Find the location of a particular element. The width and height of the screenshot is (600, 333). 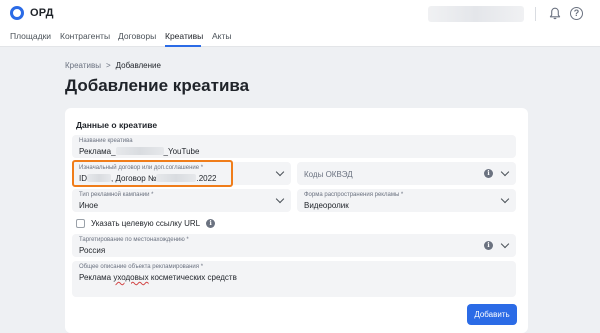

section-title: Данные о креативе is located at coordinates (117, 125).